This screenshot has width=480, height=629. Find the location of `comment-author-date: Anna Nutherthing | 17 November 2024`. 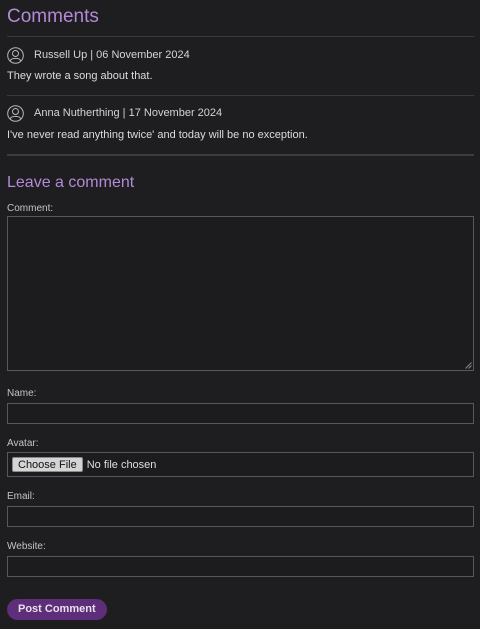

comment-author-date: Anna Nutherthing | 17 November 2024 is located at coordinates (128, 113).